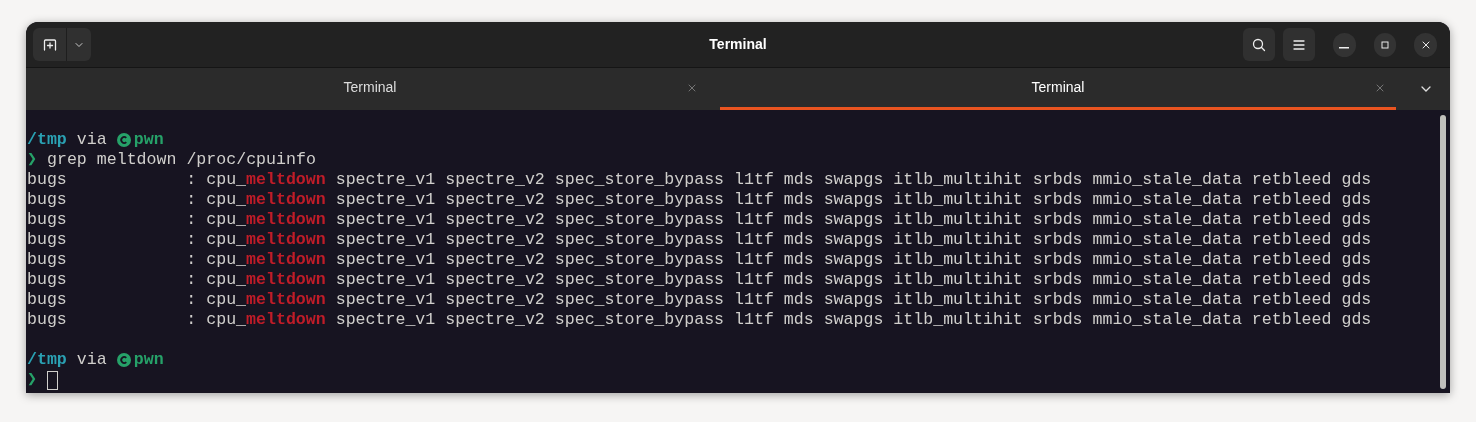  What do you see at coordinates (49, 44) in the screenshot?
I see `new-tab-icon` at bounding box center [49, 44].